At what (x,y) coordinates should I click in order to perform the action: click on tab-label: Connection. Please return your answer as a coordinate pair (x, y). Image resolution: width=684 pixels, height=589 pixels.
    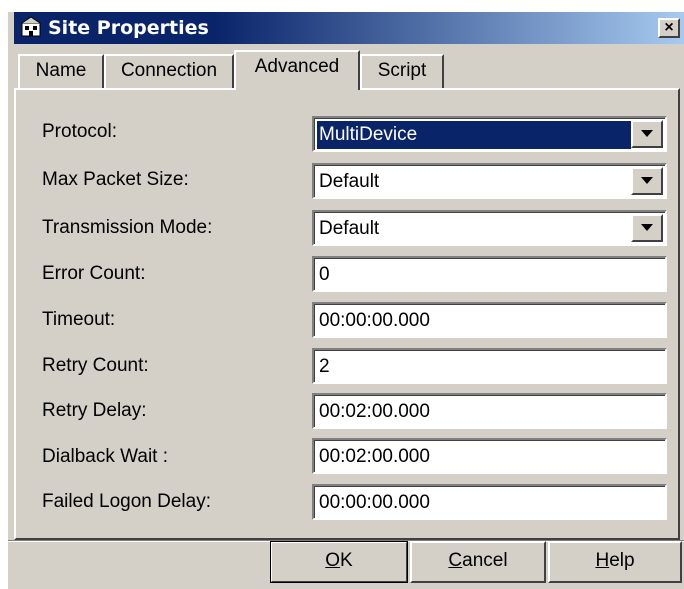
    Looking at the image, I should click on (169, 70).